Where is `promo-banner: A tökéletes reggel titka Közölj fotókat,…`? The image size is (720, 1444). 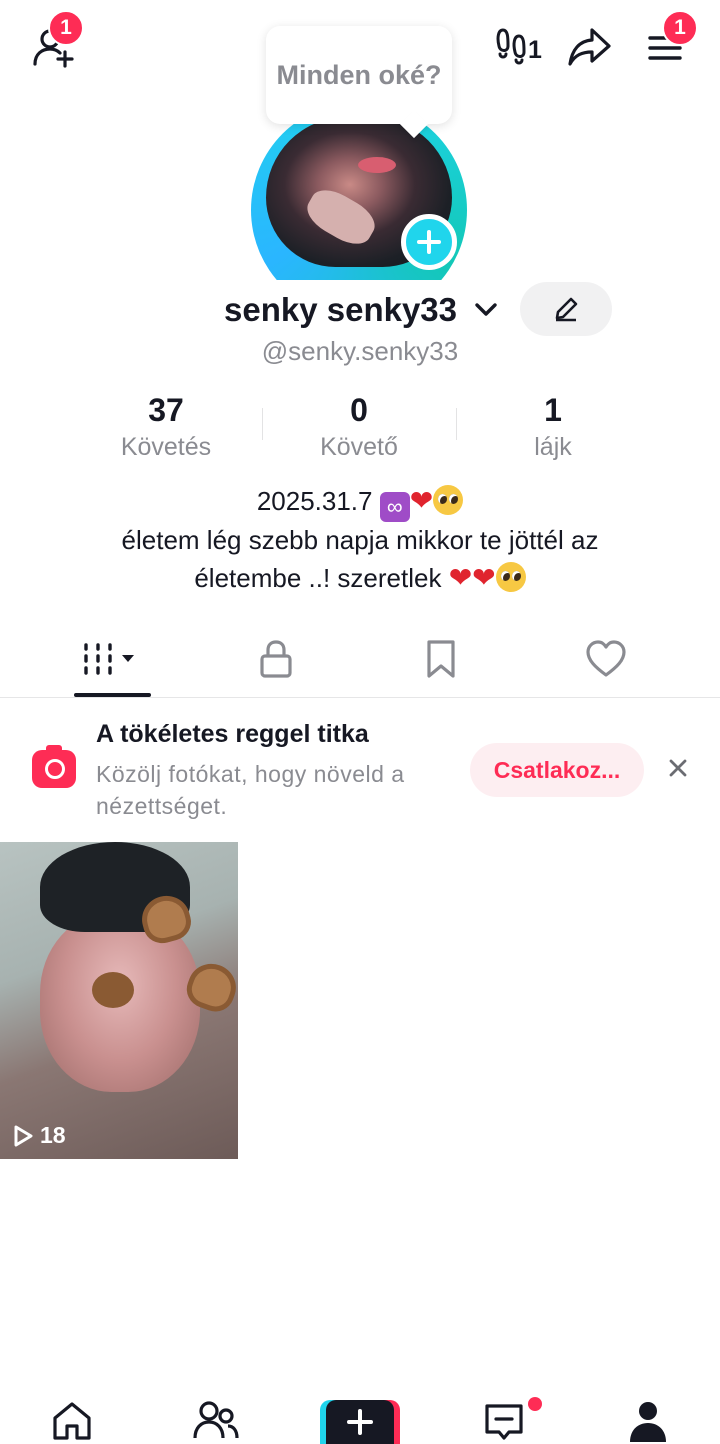
promo-banner: A tökéletes reggel titka Közölj fotókat,… is located at coordinates (360, 766).